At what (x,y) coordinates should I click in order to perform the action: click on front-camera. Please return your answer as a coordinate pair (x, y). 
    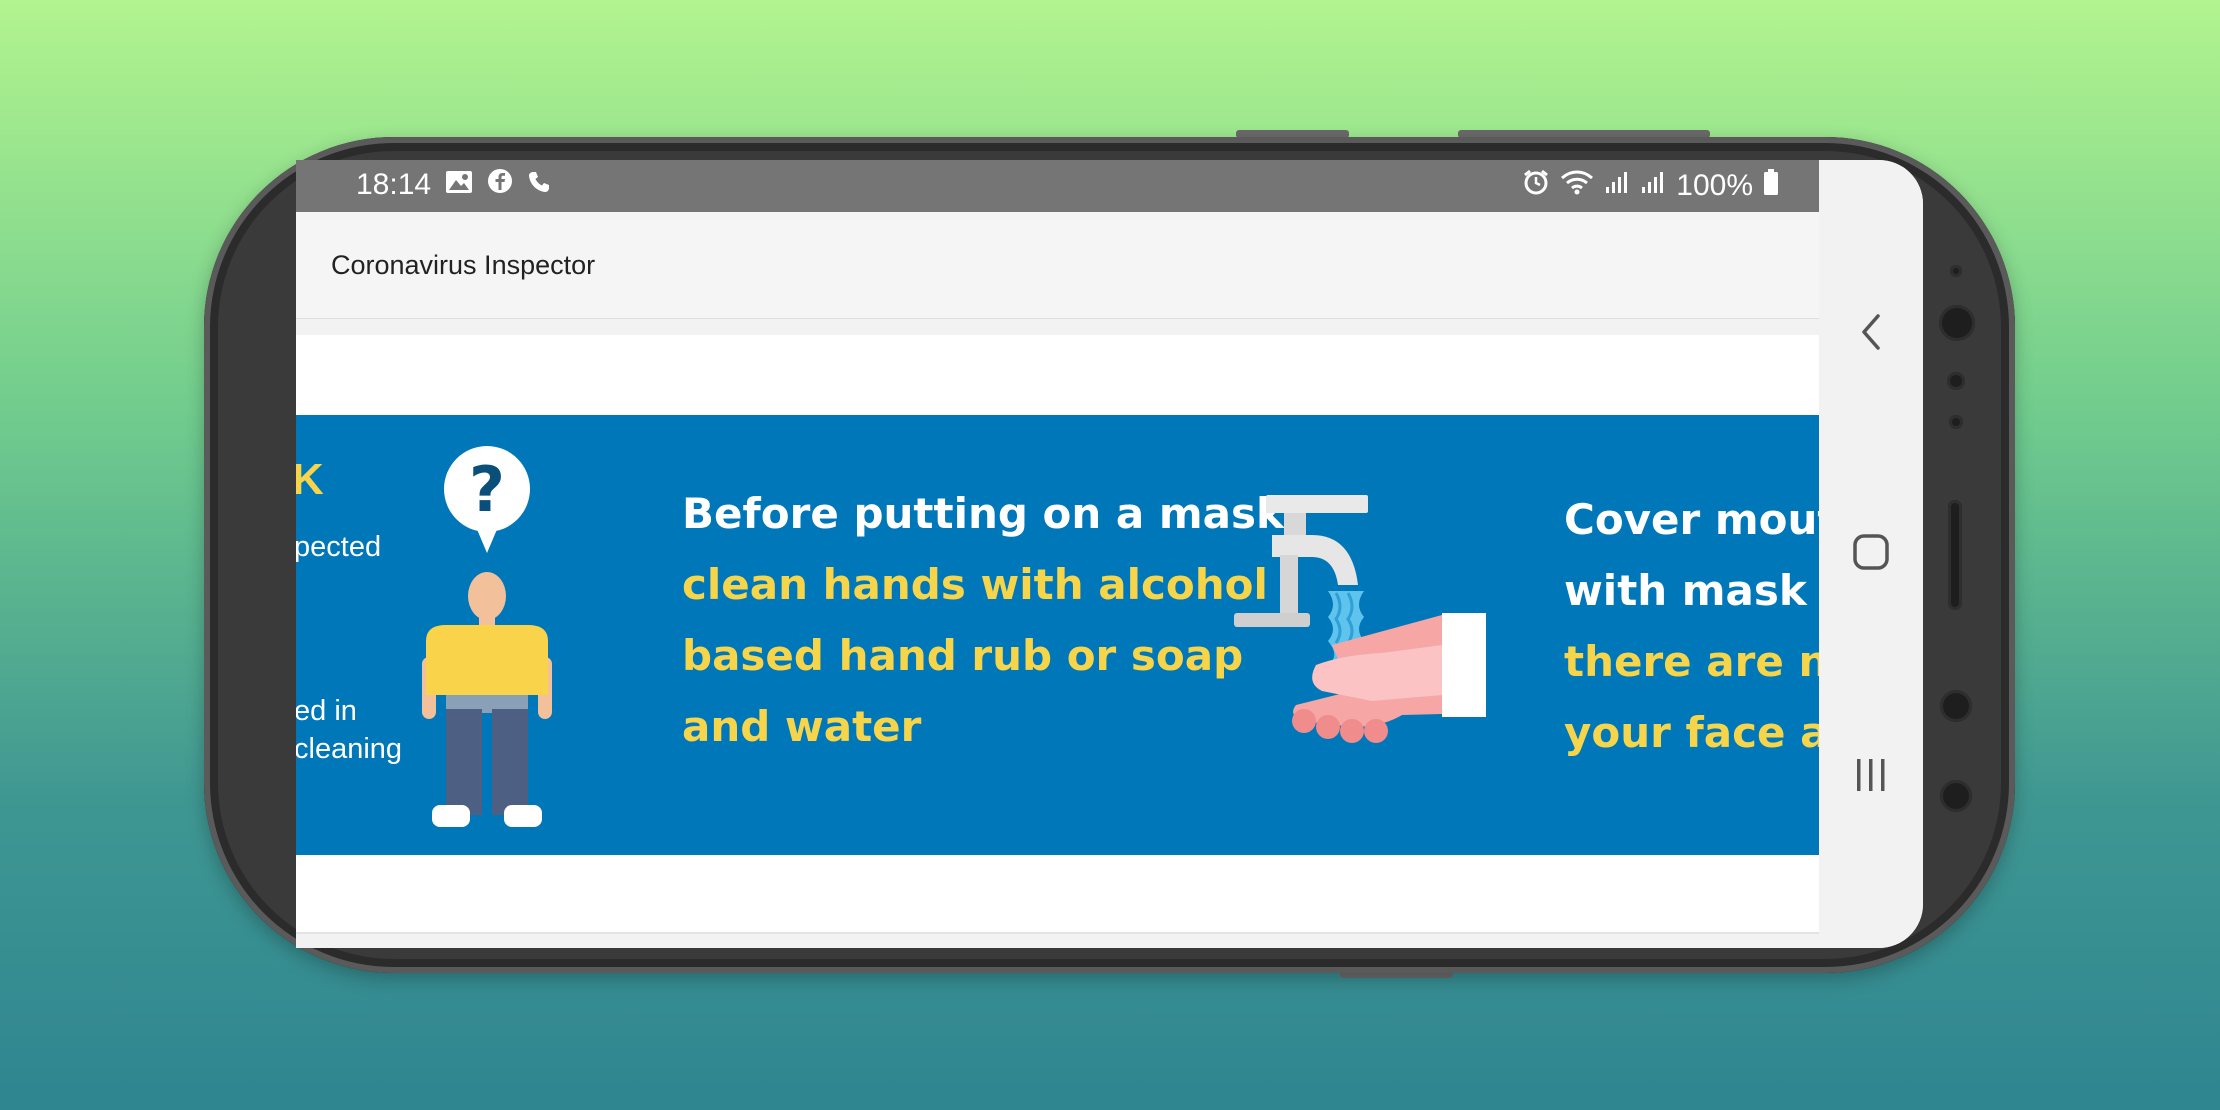
    Looking at the image, I should click on (1957, 323).